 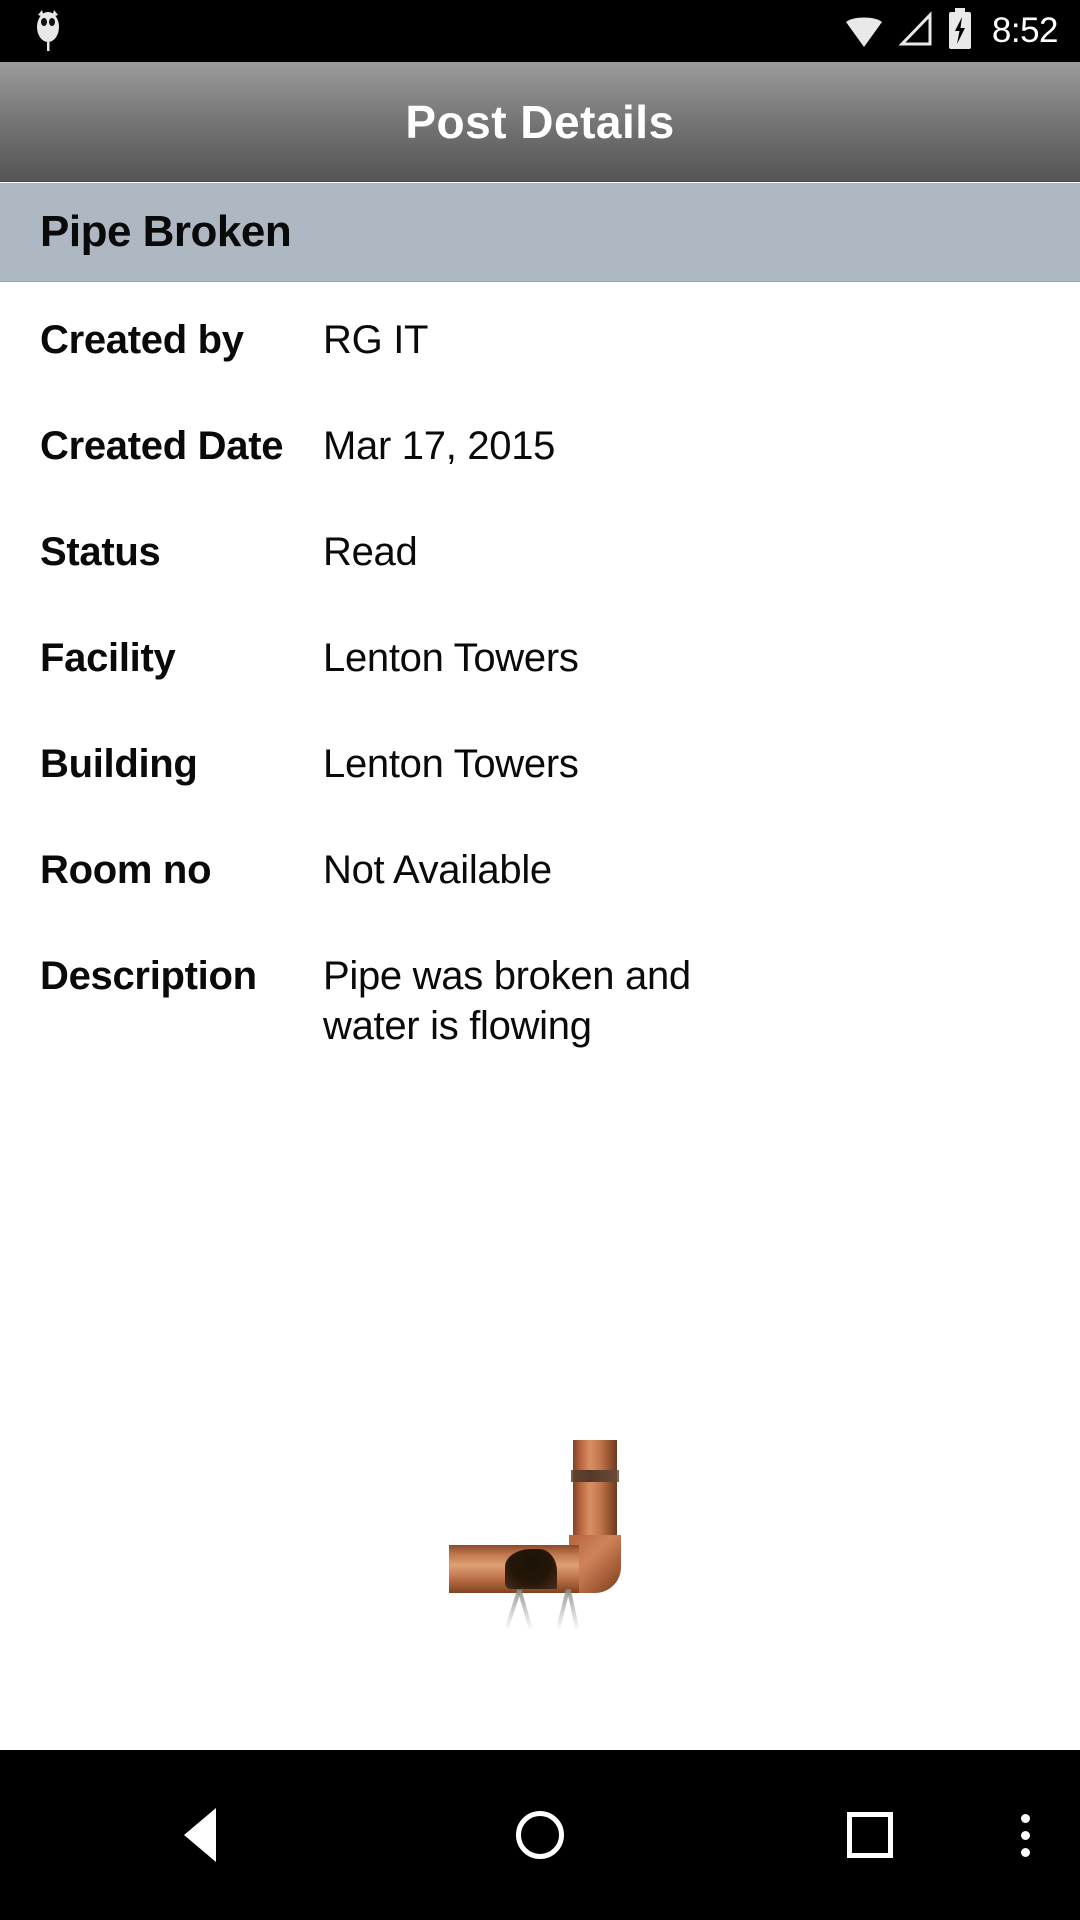 I want to click on recents-button, so click(x=870, y=1835).